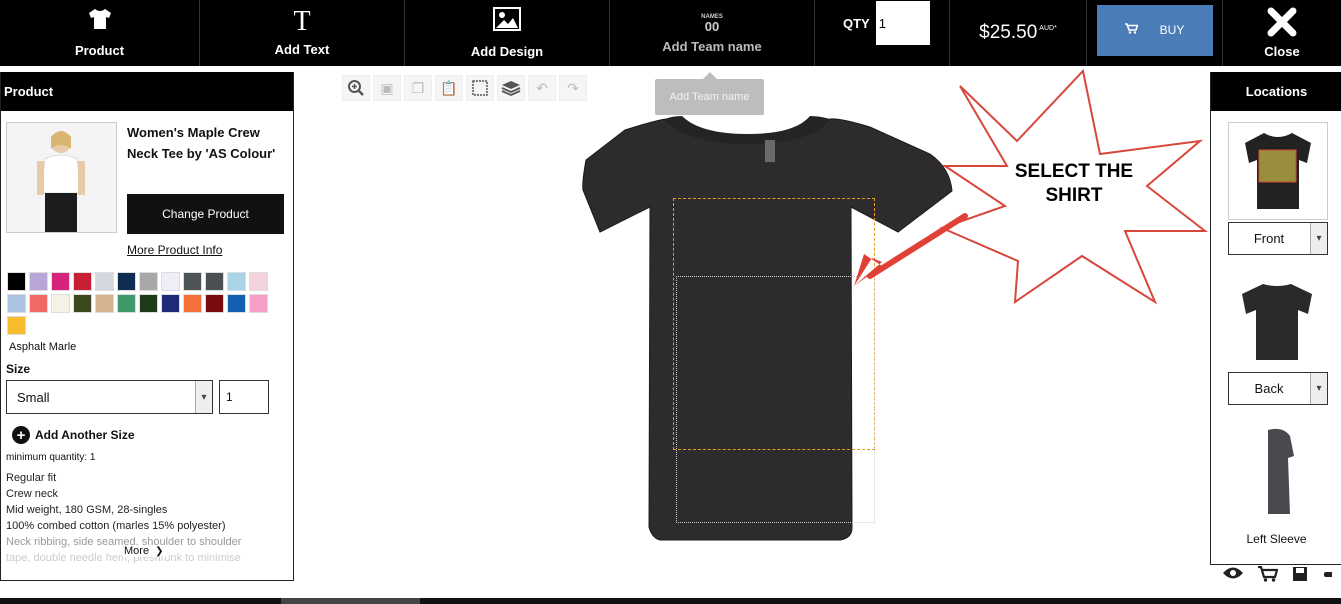  I want to click on chevron-down-icon: ❯, so click(159, 551).